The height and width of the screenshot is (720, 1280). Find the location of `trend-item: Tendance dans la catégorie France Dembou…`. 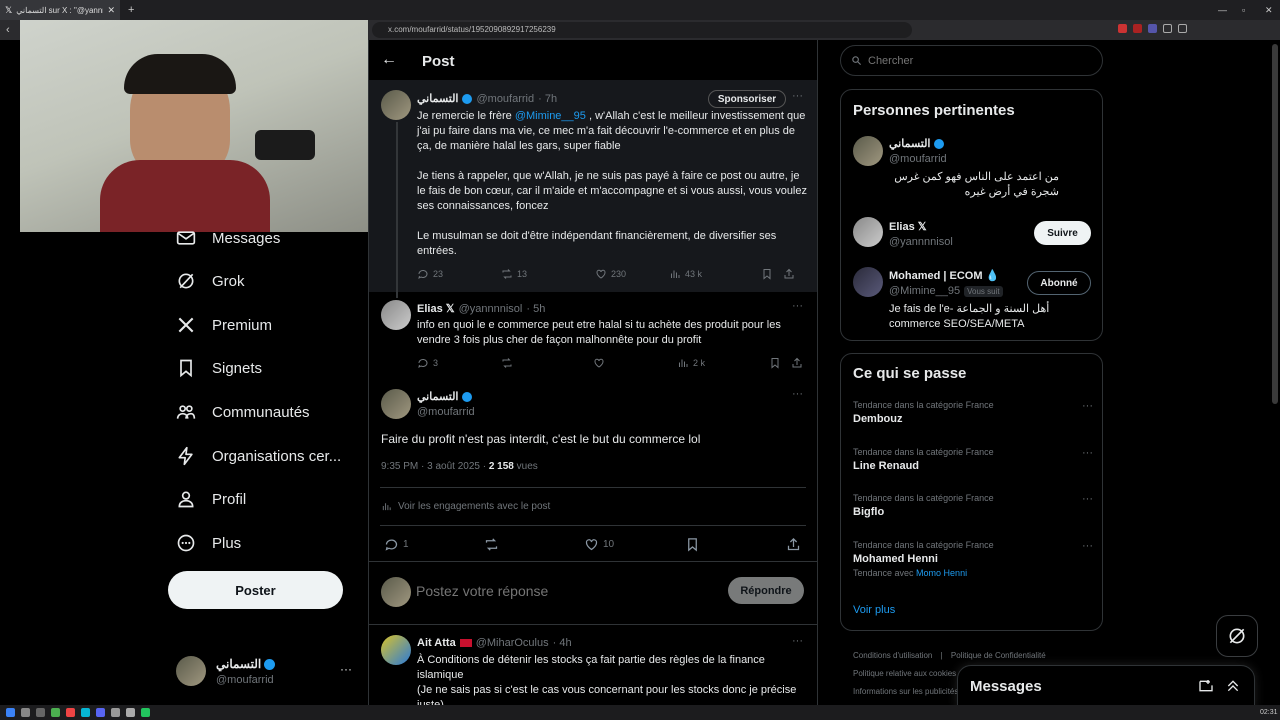

trend-item: Tendance dans la catégorie France Dembou… is located at coordinates (973, 412).